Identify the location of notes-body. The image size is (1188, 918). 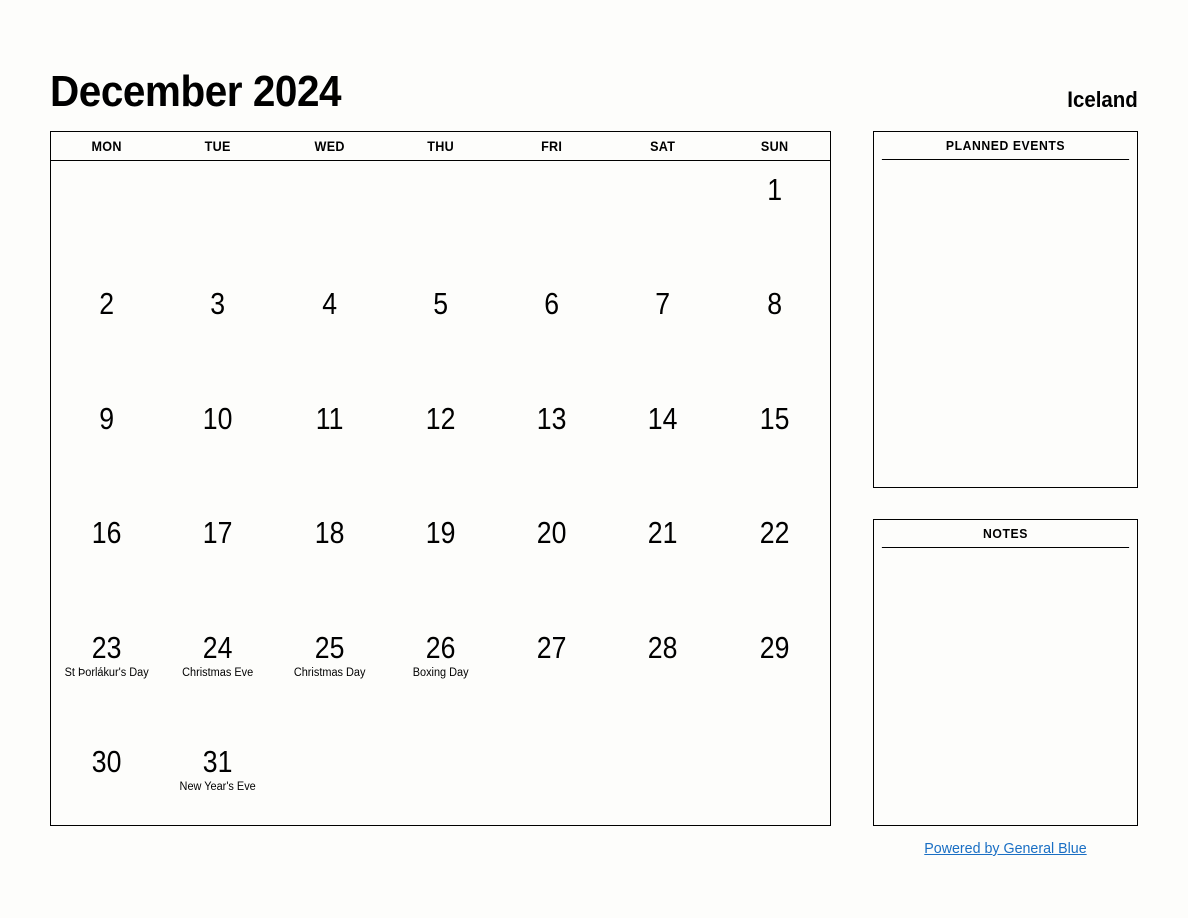
(1005, 686).